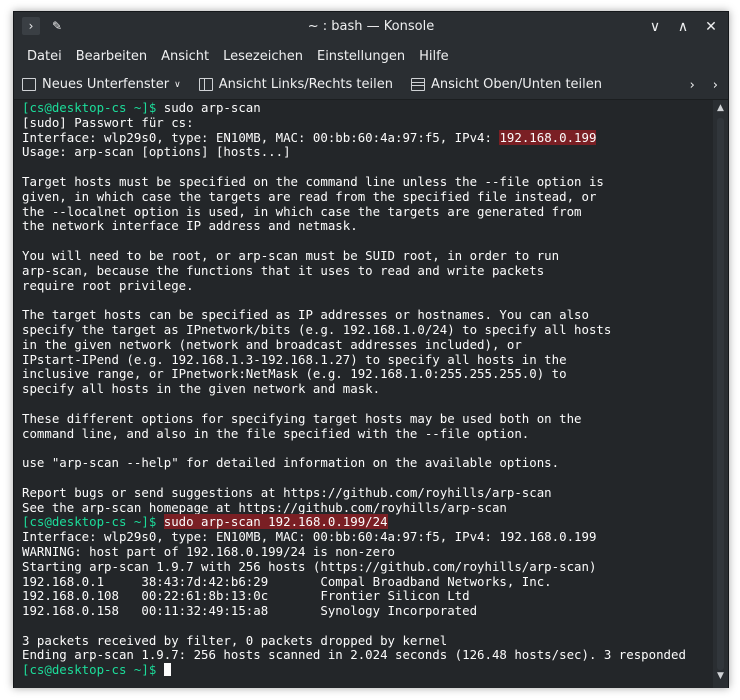 The height and width of the screenshot is (700, 740). What do you see at coordinates (111, 56) in the screenshot?
I see `menu-bearbeiten: Bearbeiten` at bounding box center [111, 56].